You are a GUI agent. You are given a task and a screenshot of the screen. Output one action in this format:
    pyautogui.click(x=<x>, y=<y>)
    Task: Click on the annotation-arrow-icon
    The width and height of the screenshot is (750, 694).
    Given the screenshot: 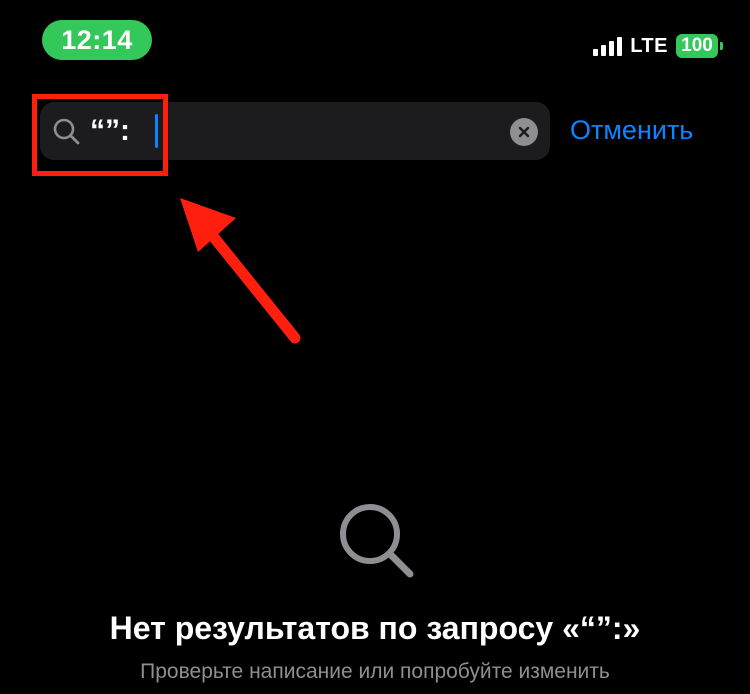 What is the action you would take?
    pyautogui.click(x=240, y=271)
    